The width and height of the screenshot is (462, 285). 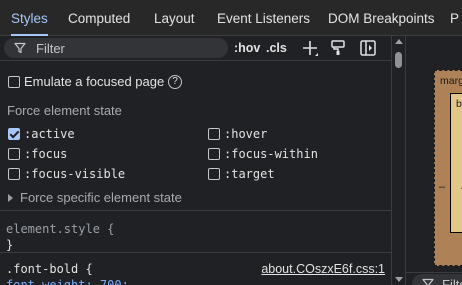 I want to click on state-hover-label: :hover, so click(x=245, y=134).